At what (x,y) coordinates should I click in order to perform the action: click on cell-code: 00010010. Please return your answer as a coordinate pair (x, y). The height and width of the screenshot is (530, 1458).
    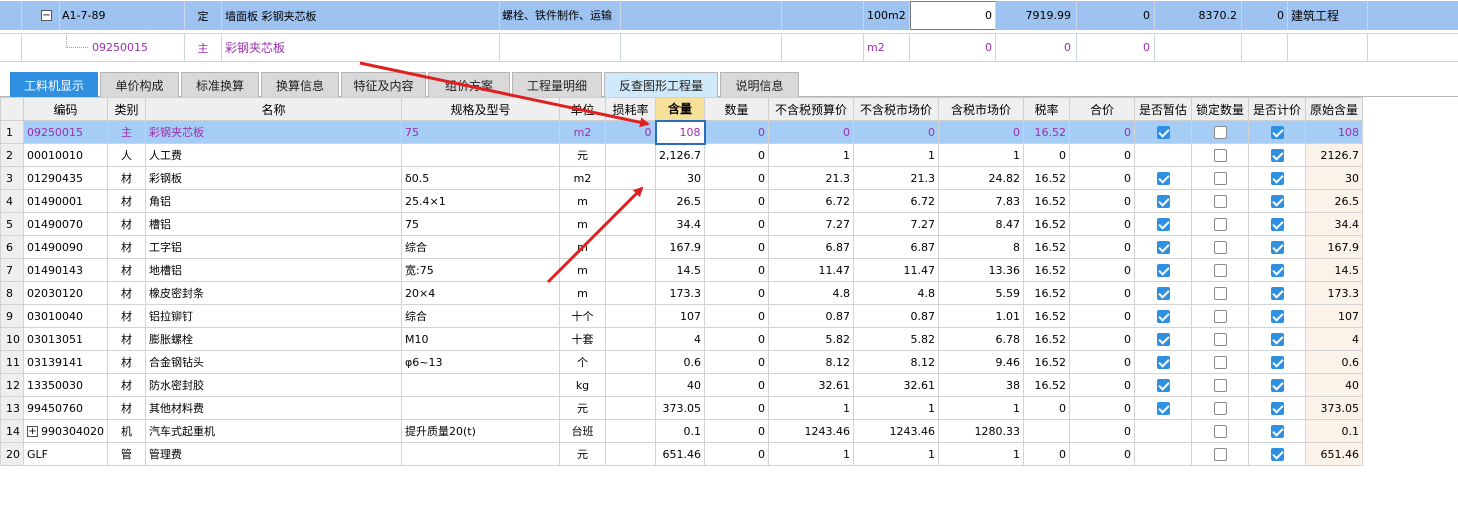
    Looking at the image, I should click on (65, 155).